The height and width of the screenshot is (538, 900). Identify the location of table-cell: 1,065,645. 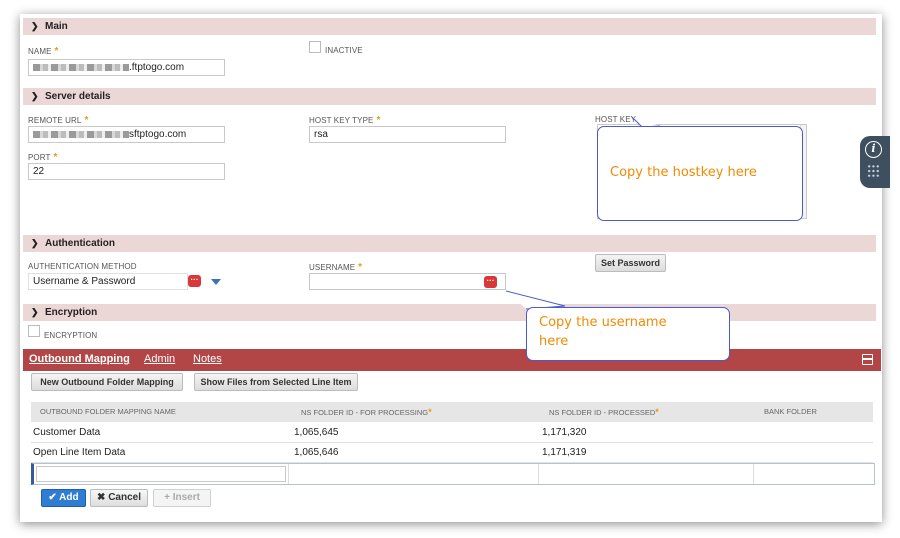
(316, 432).